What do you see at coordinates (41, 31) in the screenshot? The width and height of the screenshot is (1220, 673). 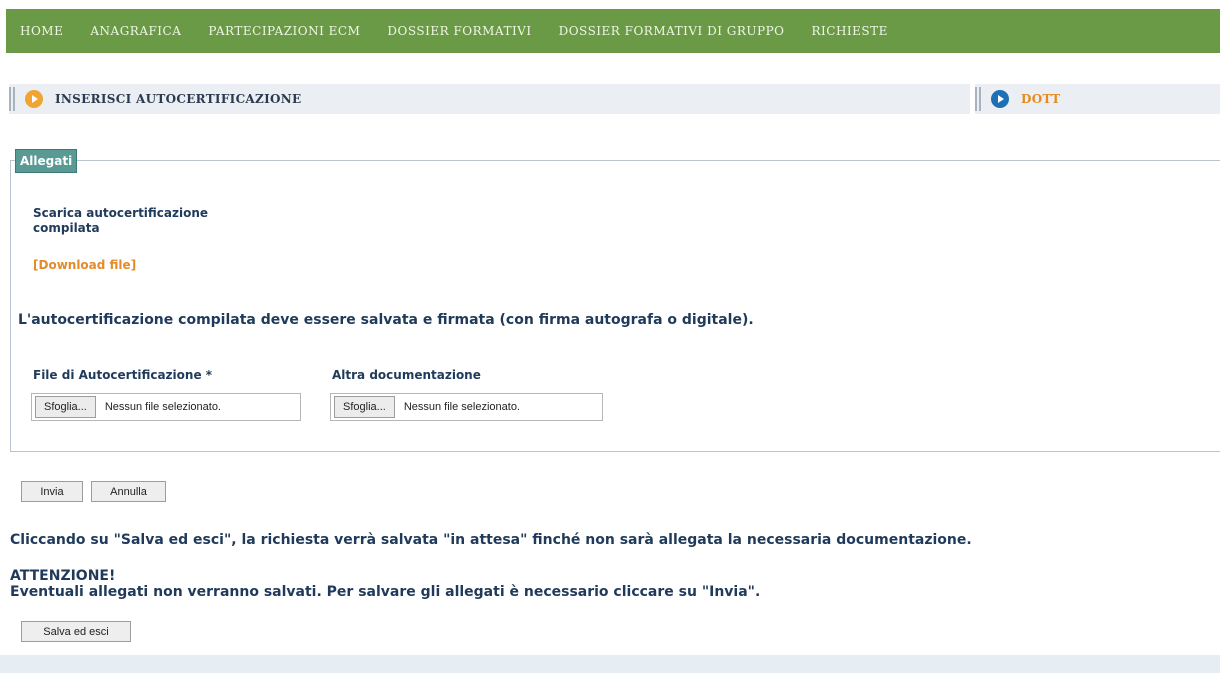 I see `nav-home: HOME` at bounding box center [41, 31].